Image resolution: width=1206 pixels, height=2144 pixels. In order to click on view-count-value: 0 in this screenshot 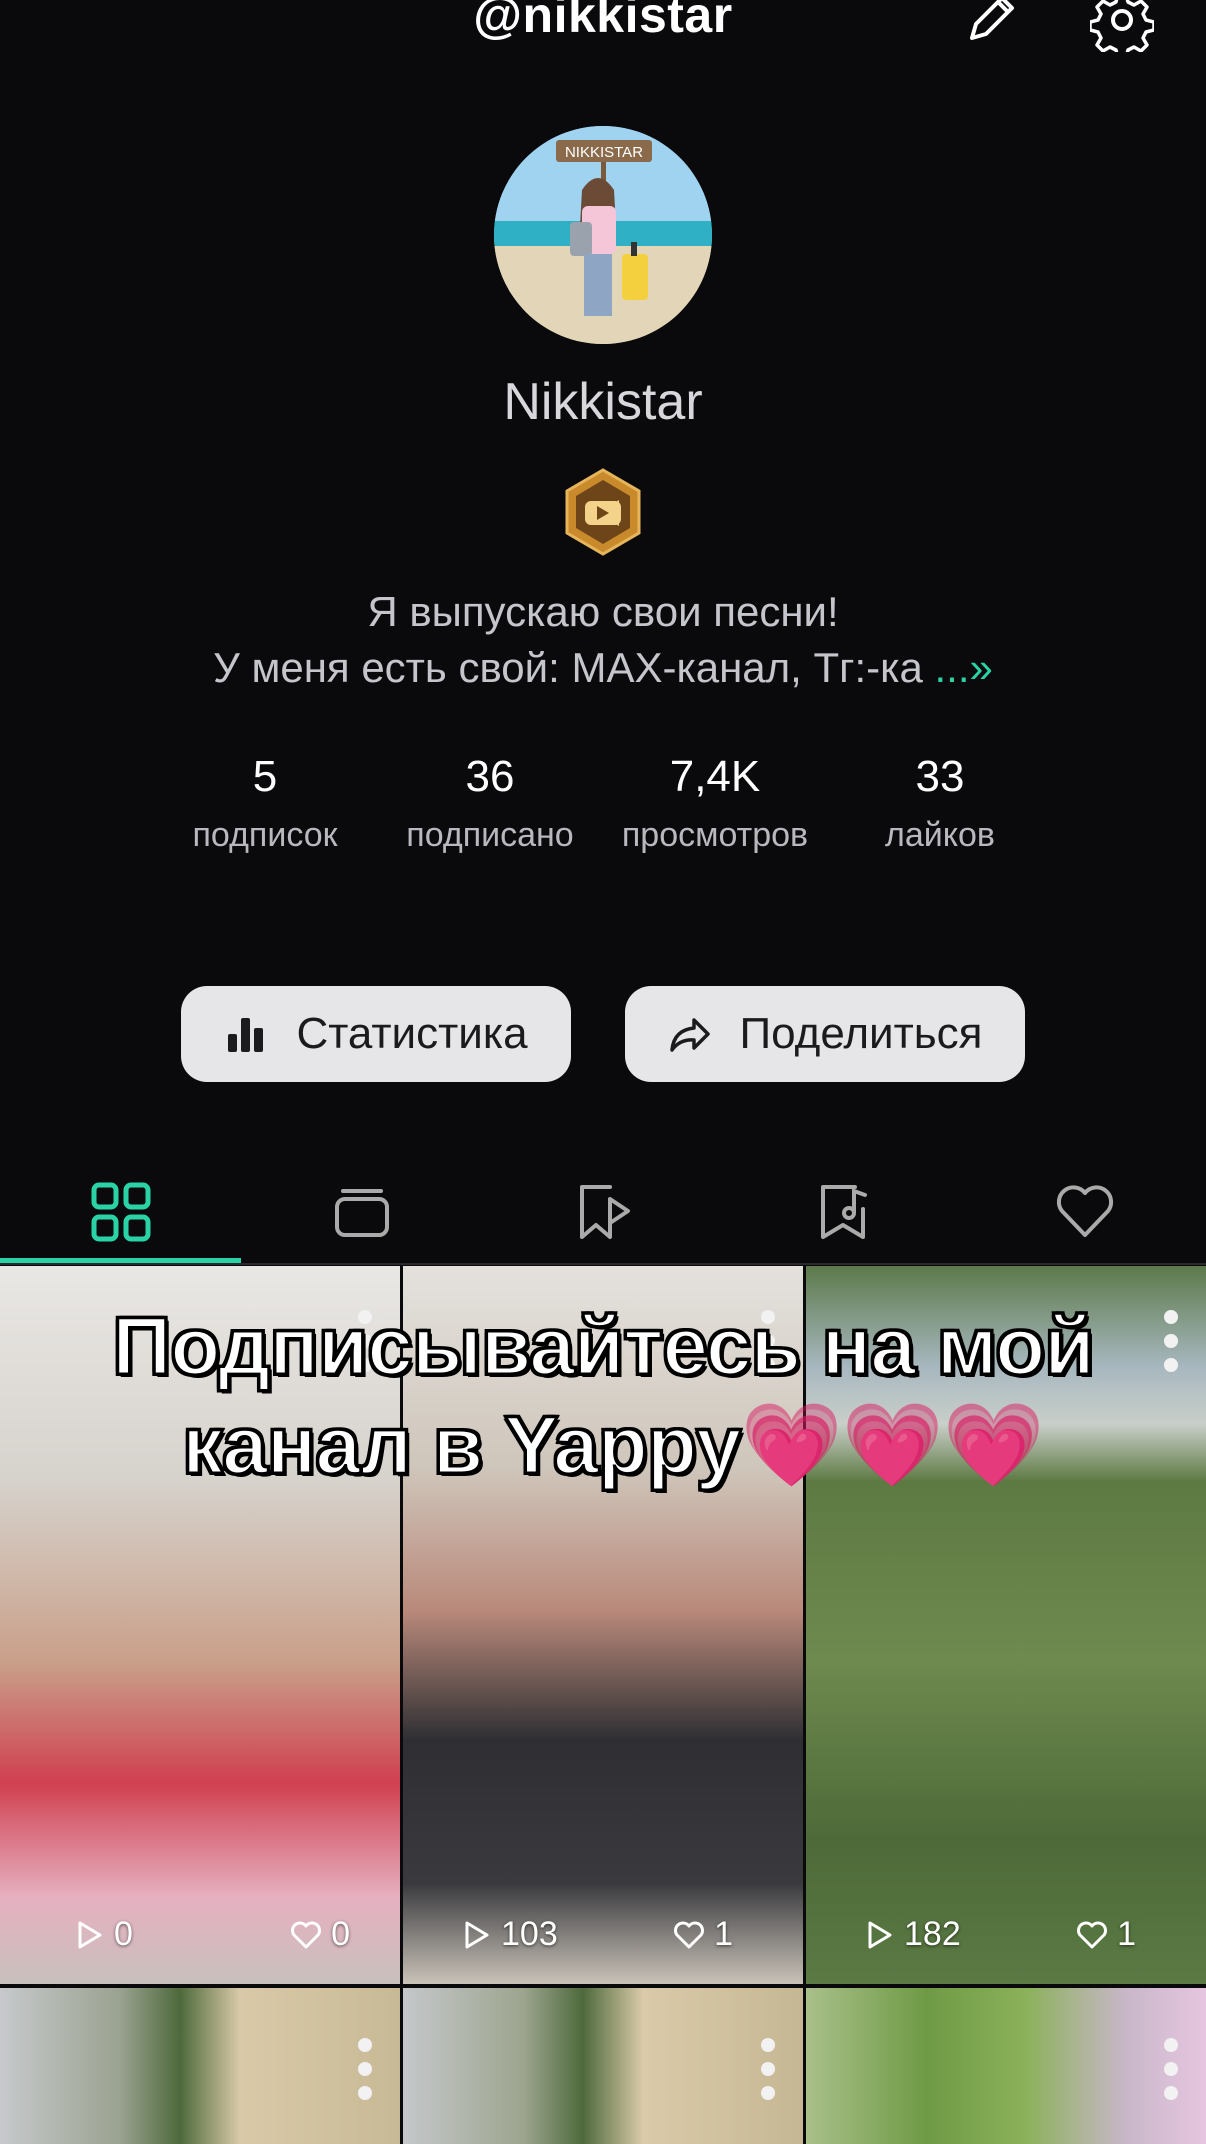, I will do `click(123, 1934)`.